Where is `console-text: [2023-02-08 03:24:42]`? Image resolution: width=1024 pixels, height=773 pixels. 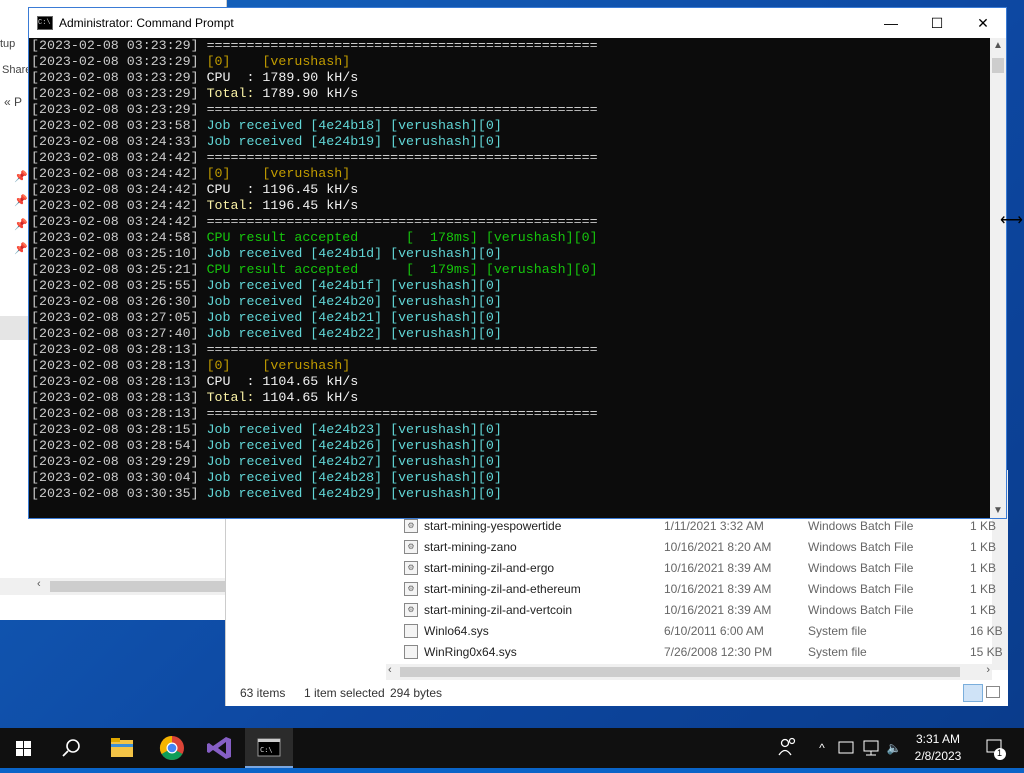 console-text: [2023-02-08 03:24:42] is located at coordinates (119, 157).